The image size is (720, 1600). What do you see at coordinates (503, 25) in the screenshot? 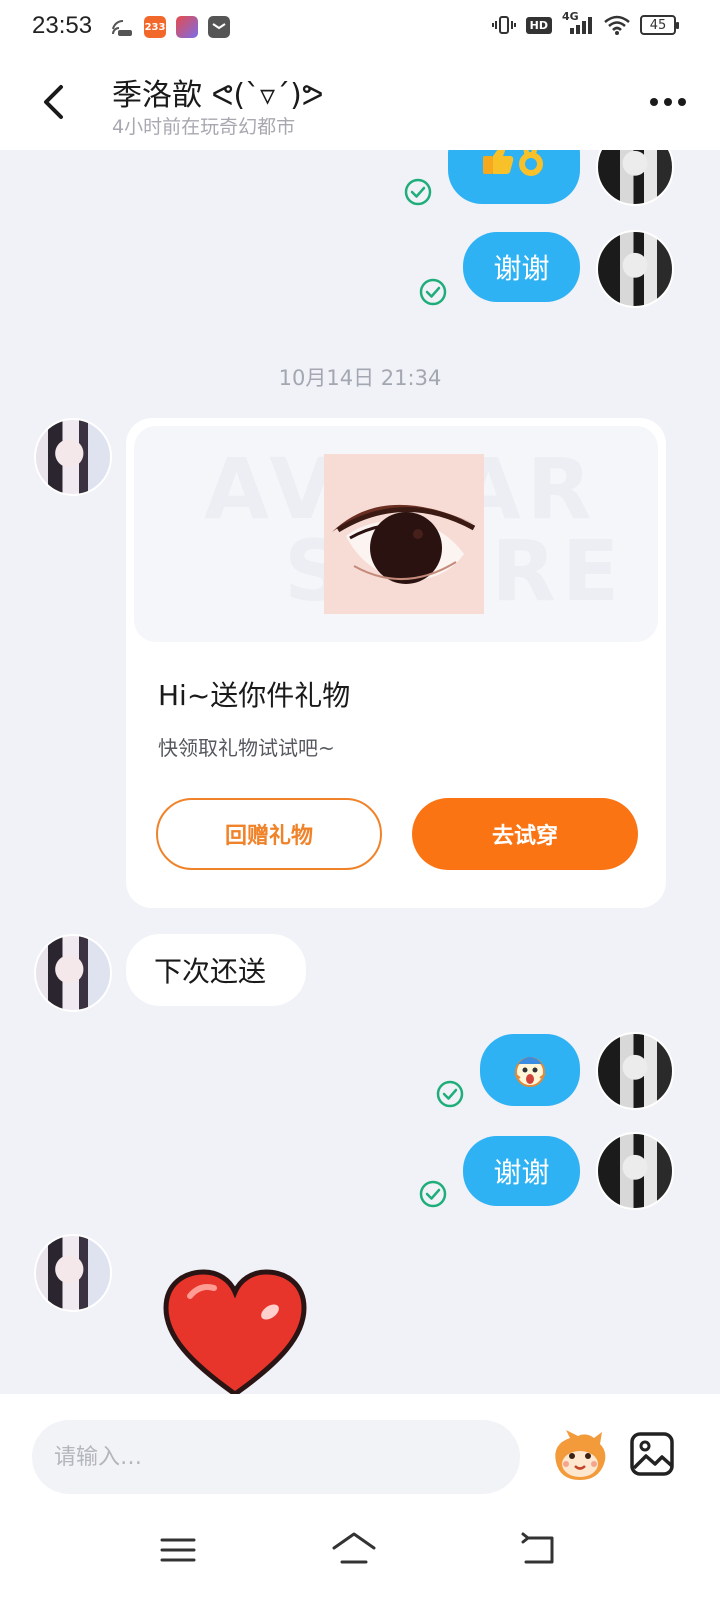
I see `vibrate-icon` at bounding box center [503, 25].